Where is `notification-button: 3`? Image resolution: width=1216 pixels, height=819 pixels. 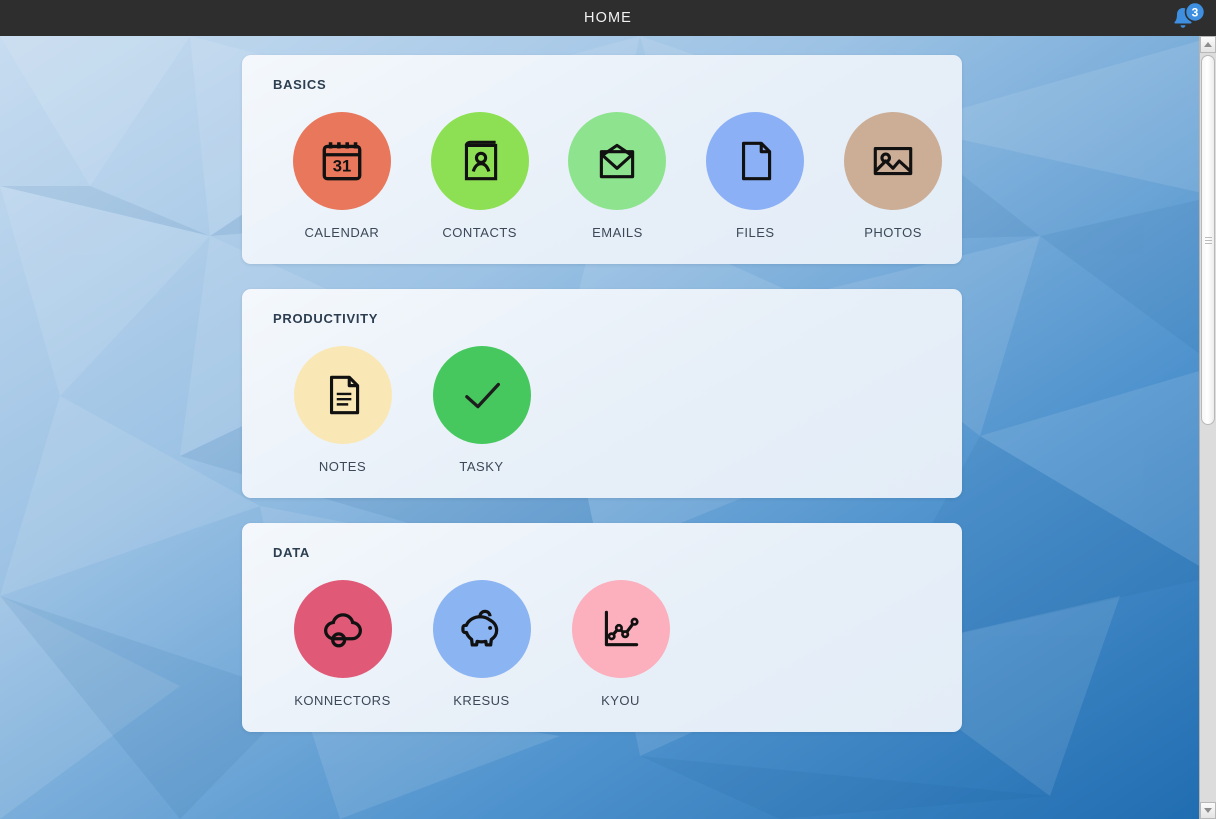
notification-button: 3 is located at coordinates (1187, 17).